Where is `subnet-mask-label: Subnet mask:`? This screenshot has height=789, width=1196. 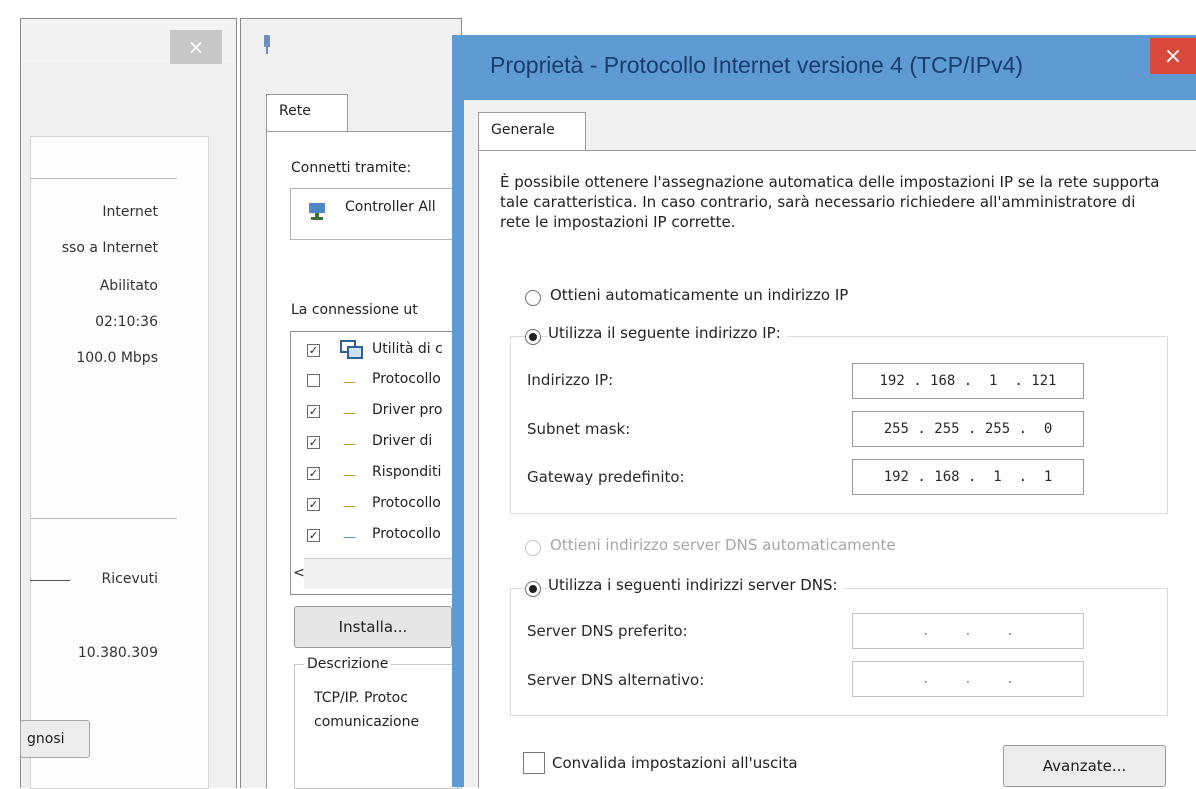 subnet-mask-label: Subnet mask: is located at coordinates (579, 429).